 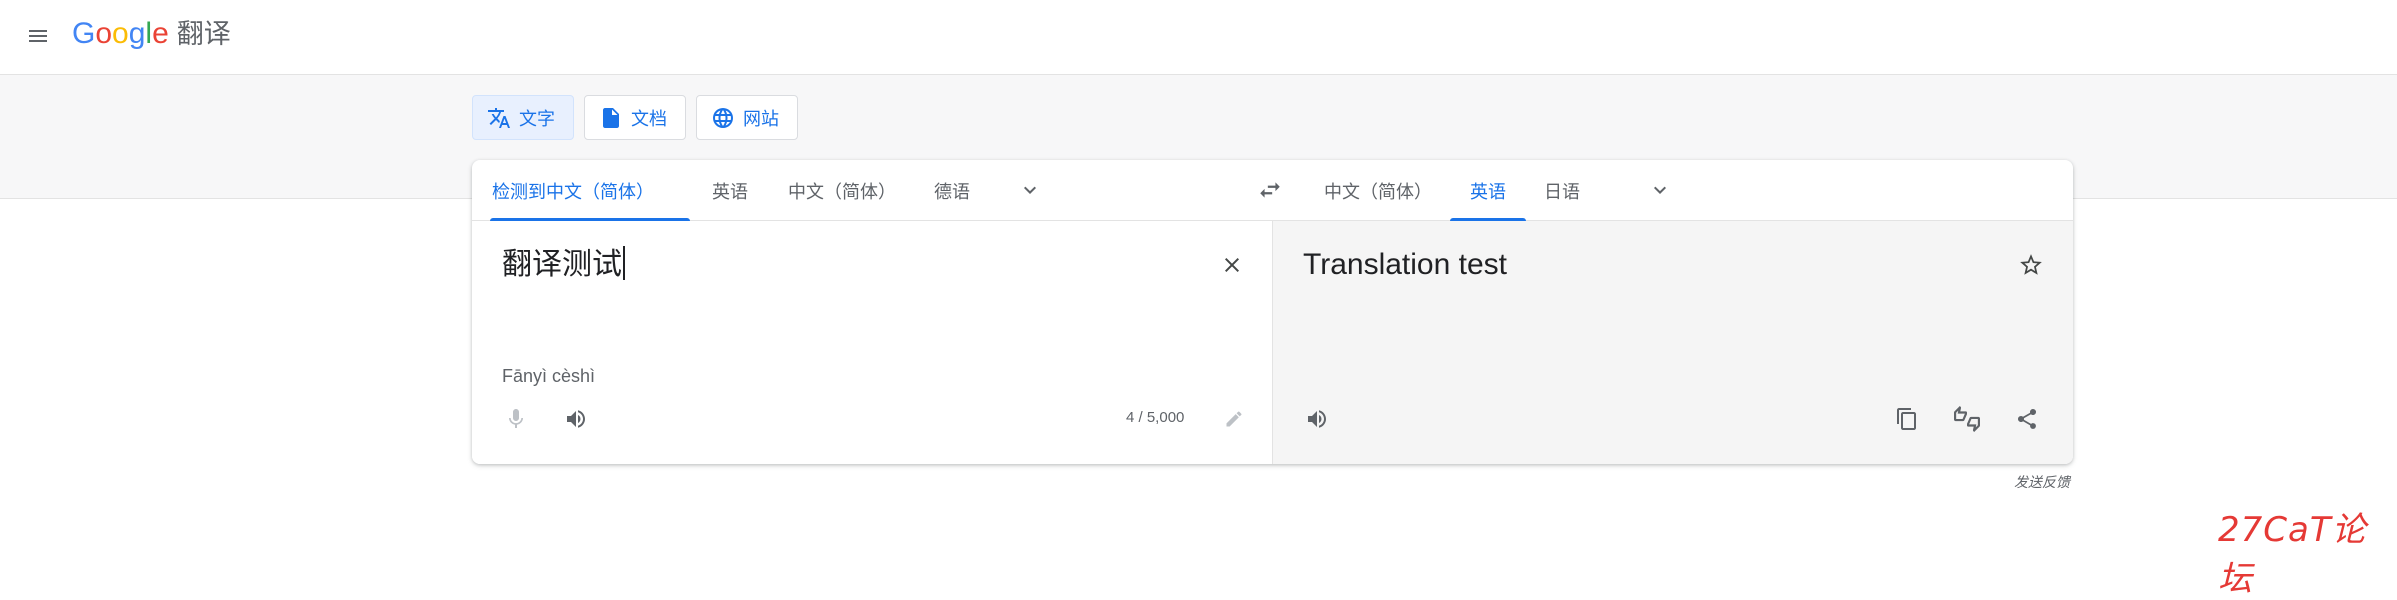 I want to click on copy-icon, so click(x=1906, y=419).